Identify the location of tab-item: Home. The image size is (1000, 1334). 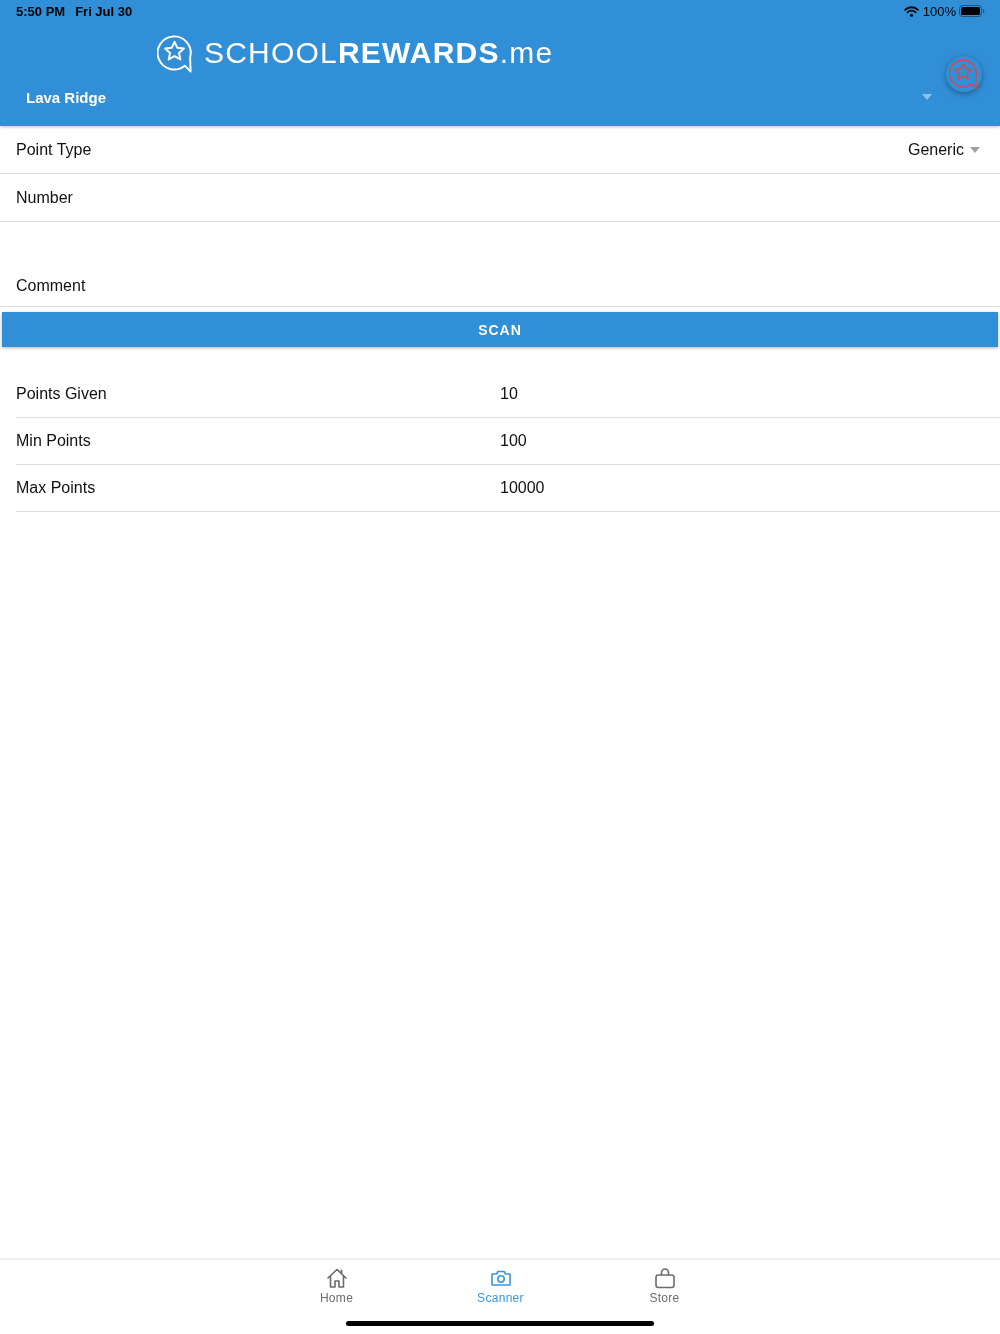
(336, 1286).